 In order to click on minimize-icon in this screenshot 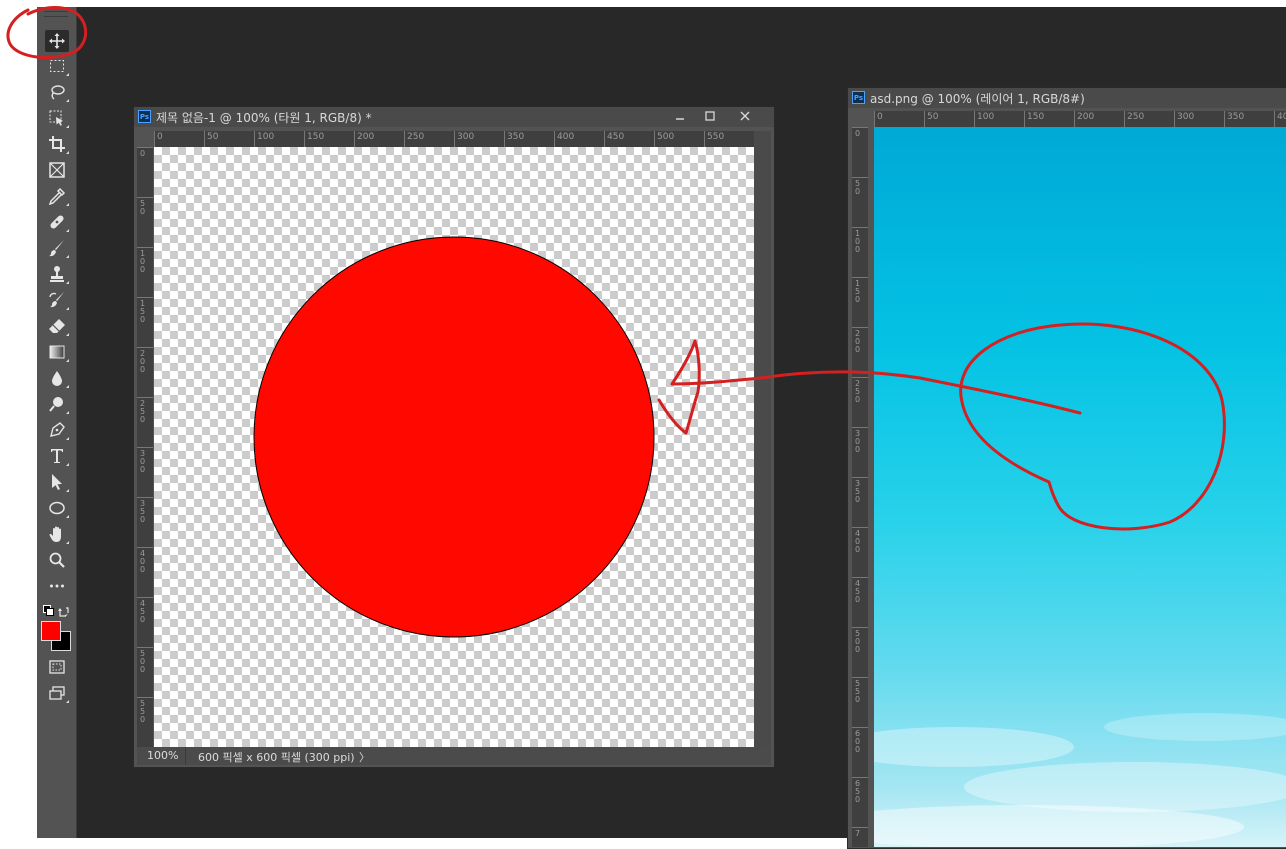, I will do `click(680, 119)`.